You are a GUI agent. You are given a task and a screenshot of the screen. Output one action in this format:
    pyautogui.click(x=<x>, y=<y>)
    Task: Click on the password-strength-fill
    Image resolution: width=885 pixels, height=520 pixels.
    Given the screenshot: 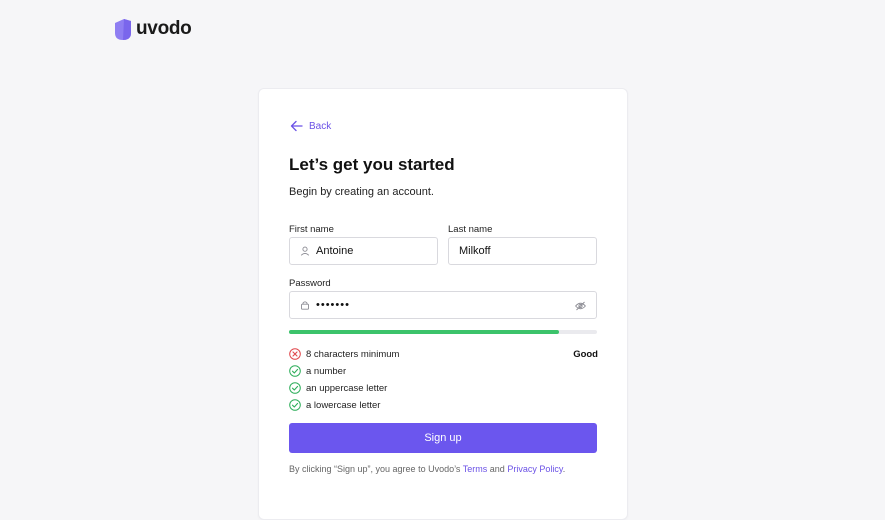 What is the action you would take?
    pyautogui.click(x=424, y=332)
    